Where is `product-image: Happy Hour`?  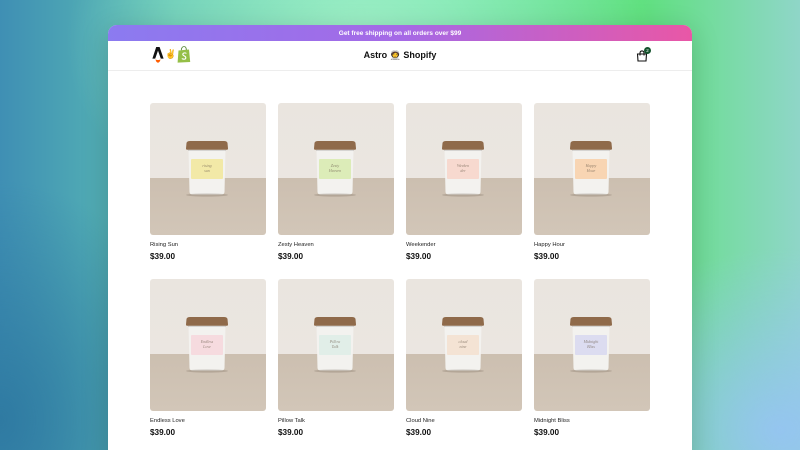 product-image: Happy Hour is located at coordinates (592, 169).